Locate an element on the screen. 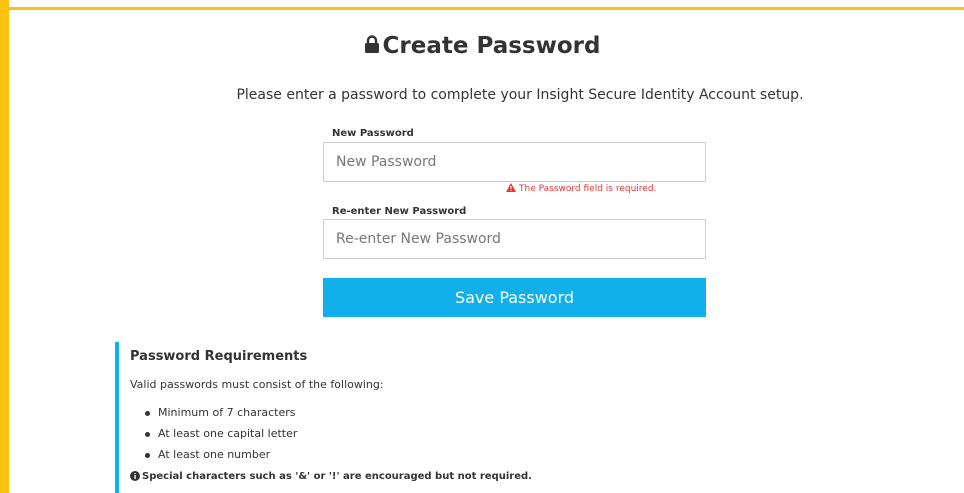  requirement-item: At least one capital letter is located at coordinates (220, 436).